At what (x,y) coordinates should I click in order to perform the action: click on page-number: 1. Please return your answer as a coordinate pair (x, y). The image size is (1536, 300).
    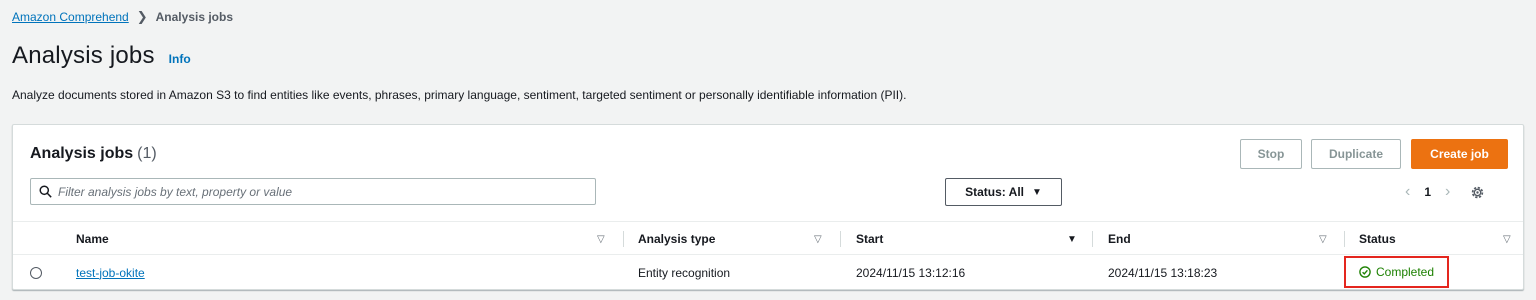
    Looking at the image, I should click on (1427, 192).